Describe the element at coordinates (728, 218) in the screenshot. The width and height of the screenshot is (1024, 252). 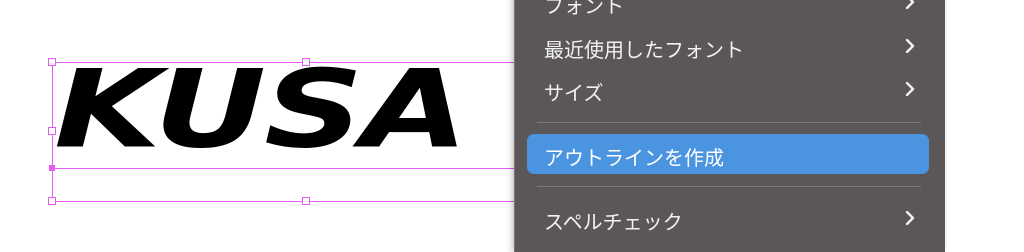
I see `menu-item-spell-check: スペルチェック` at that location.